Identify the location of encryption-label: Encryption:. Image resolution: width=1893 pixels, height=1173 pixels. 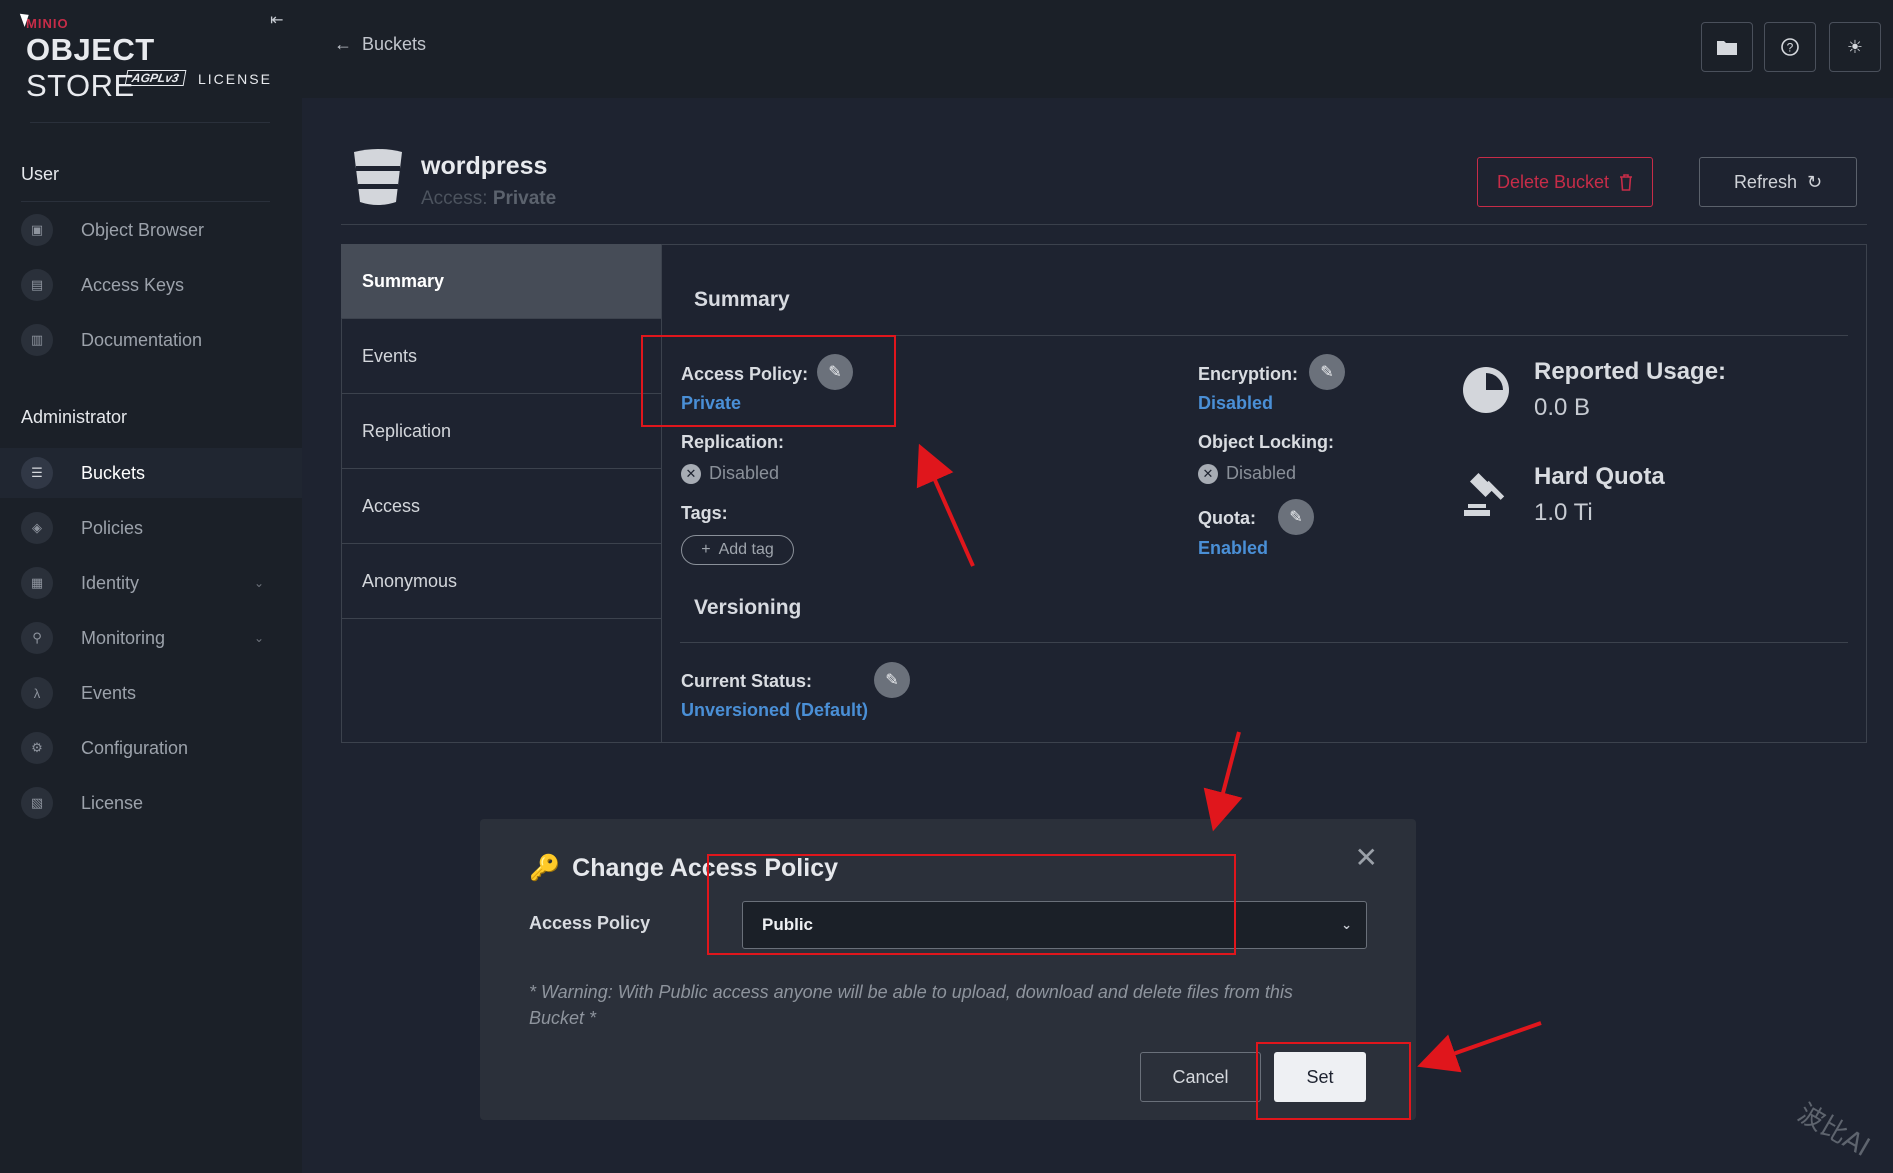
(1248, 374).